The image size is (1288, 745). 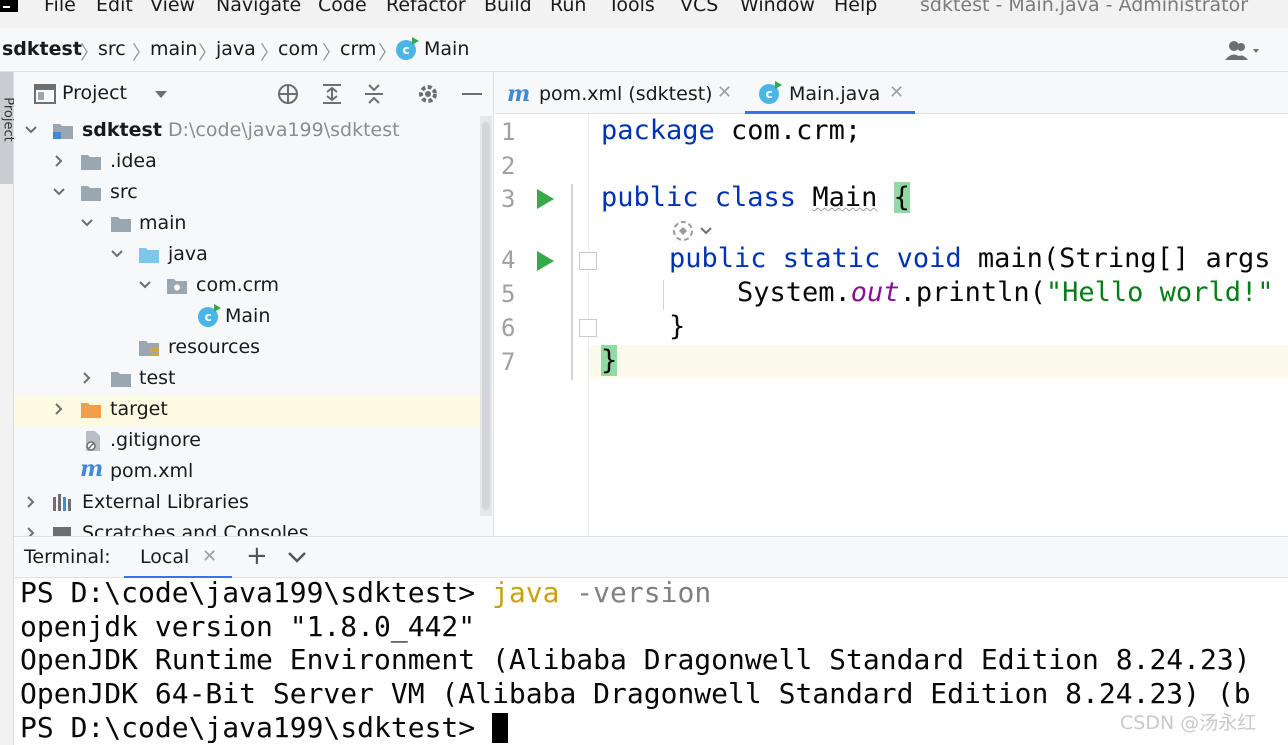 I want to click on tree-item-label: java, so click(x=188, y=254).